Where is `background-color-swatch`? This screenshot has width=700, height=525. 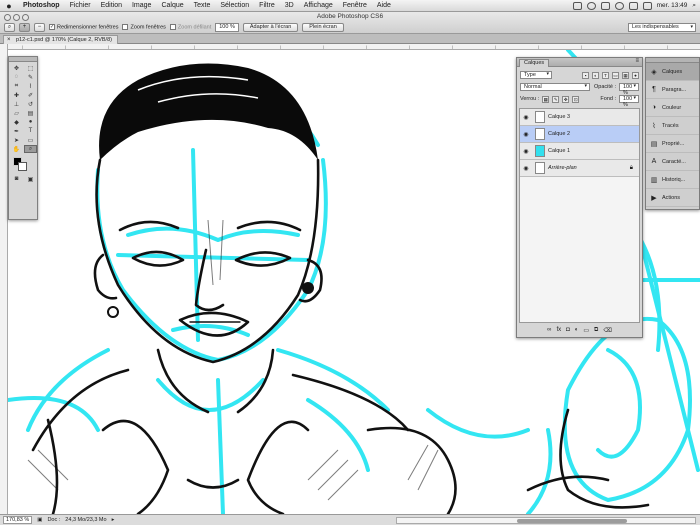
background-color-swatch is located at coordinates (22, 166).